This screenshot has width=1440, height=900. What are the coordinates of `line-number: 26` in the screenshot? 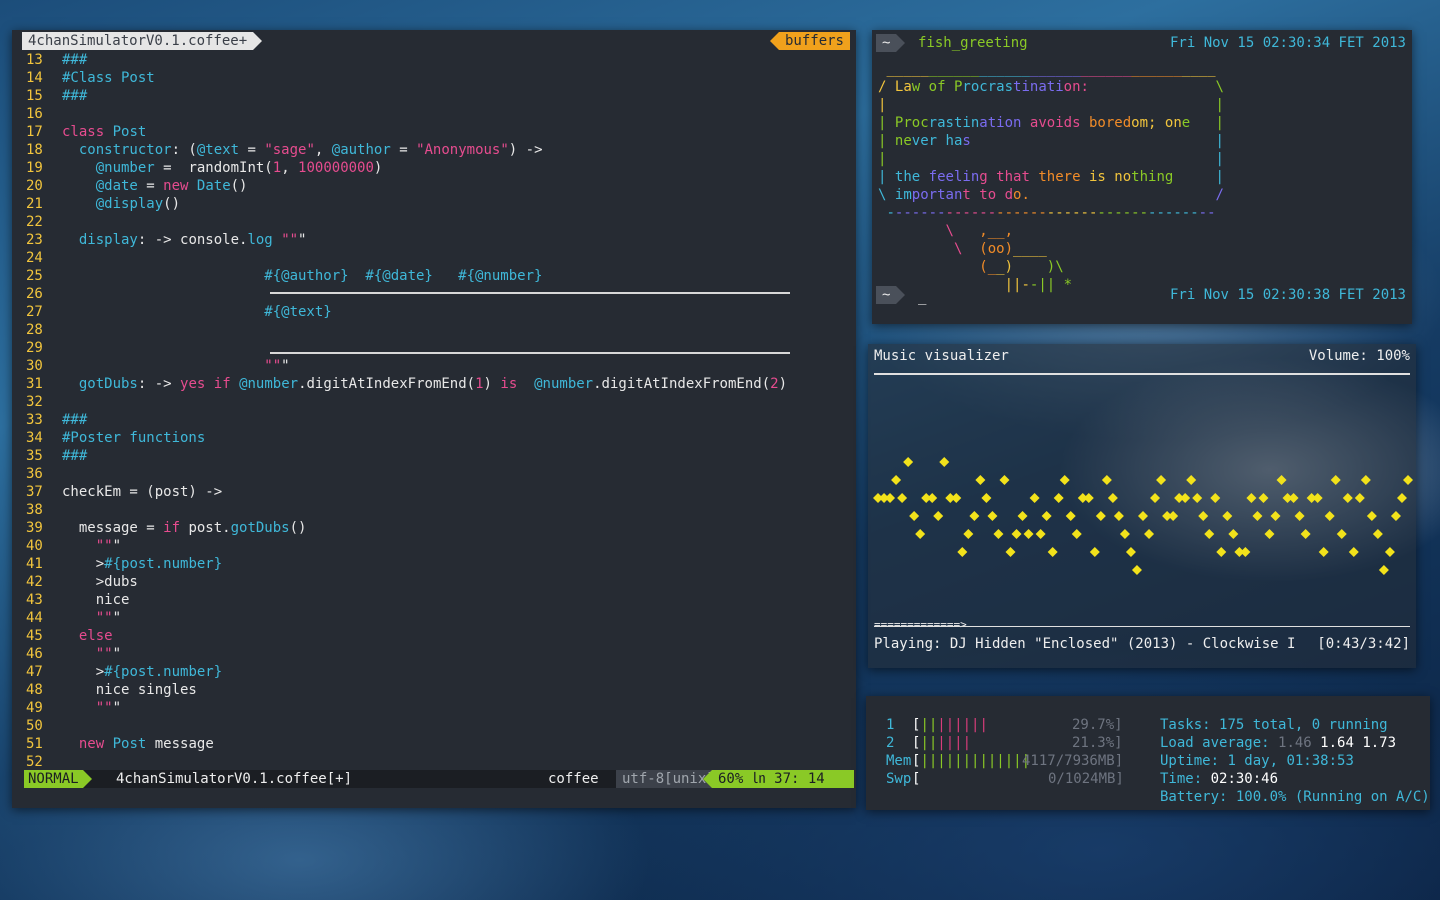 It's located at (34, 294).